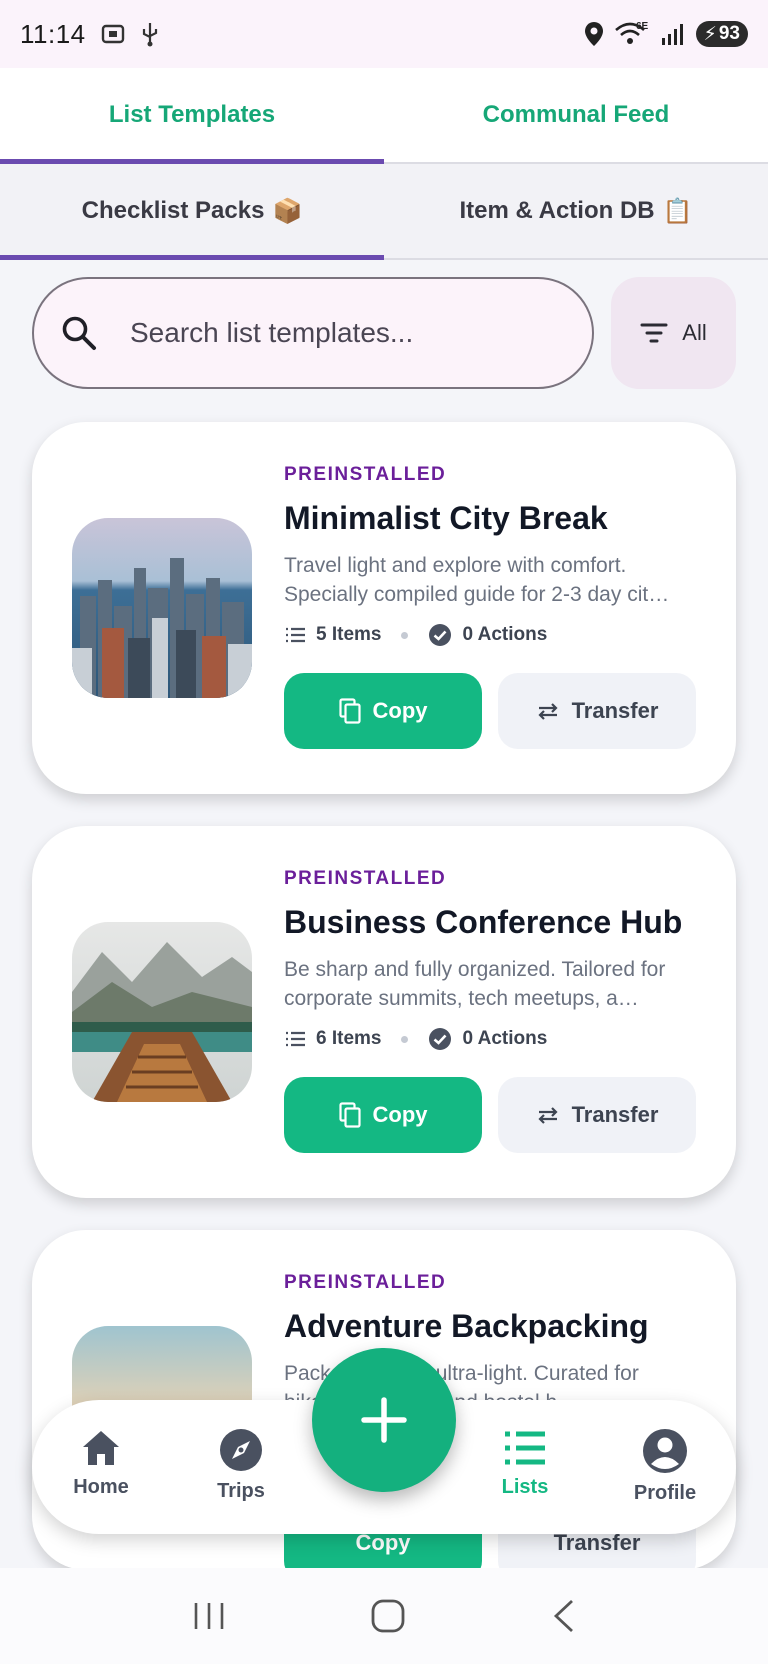  I want to click on tab-checklist-packs: Checklist Packs 📦, so click(192, 212).